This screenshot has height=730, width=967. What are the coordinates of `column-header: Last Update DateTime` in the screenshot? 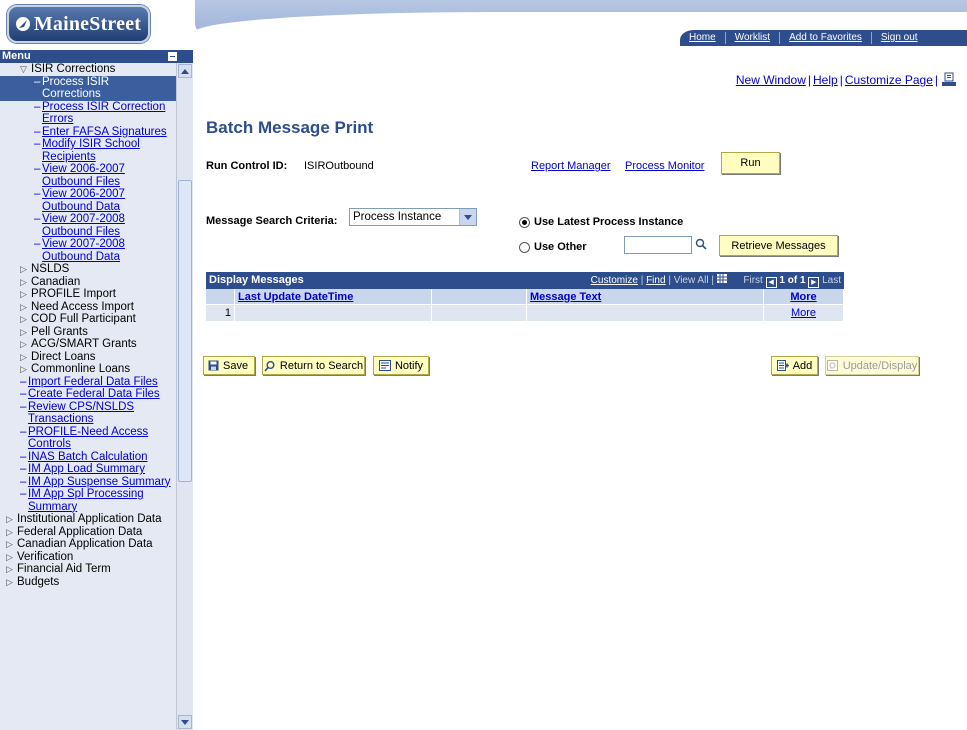 It's located at (333, 297).